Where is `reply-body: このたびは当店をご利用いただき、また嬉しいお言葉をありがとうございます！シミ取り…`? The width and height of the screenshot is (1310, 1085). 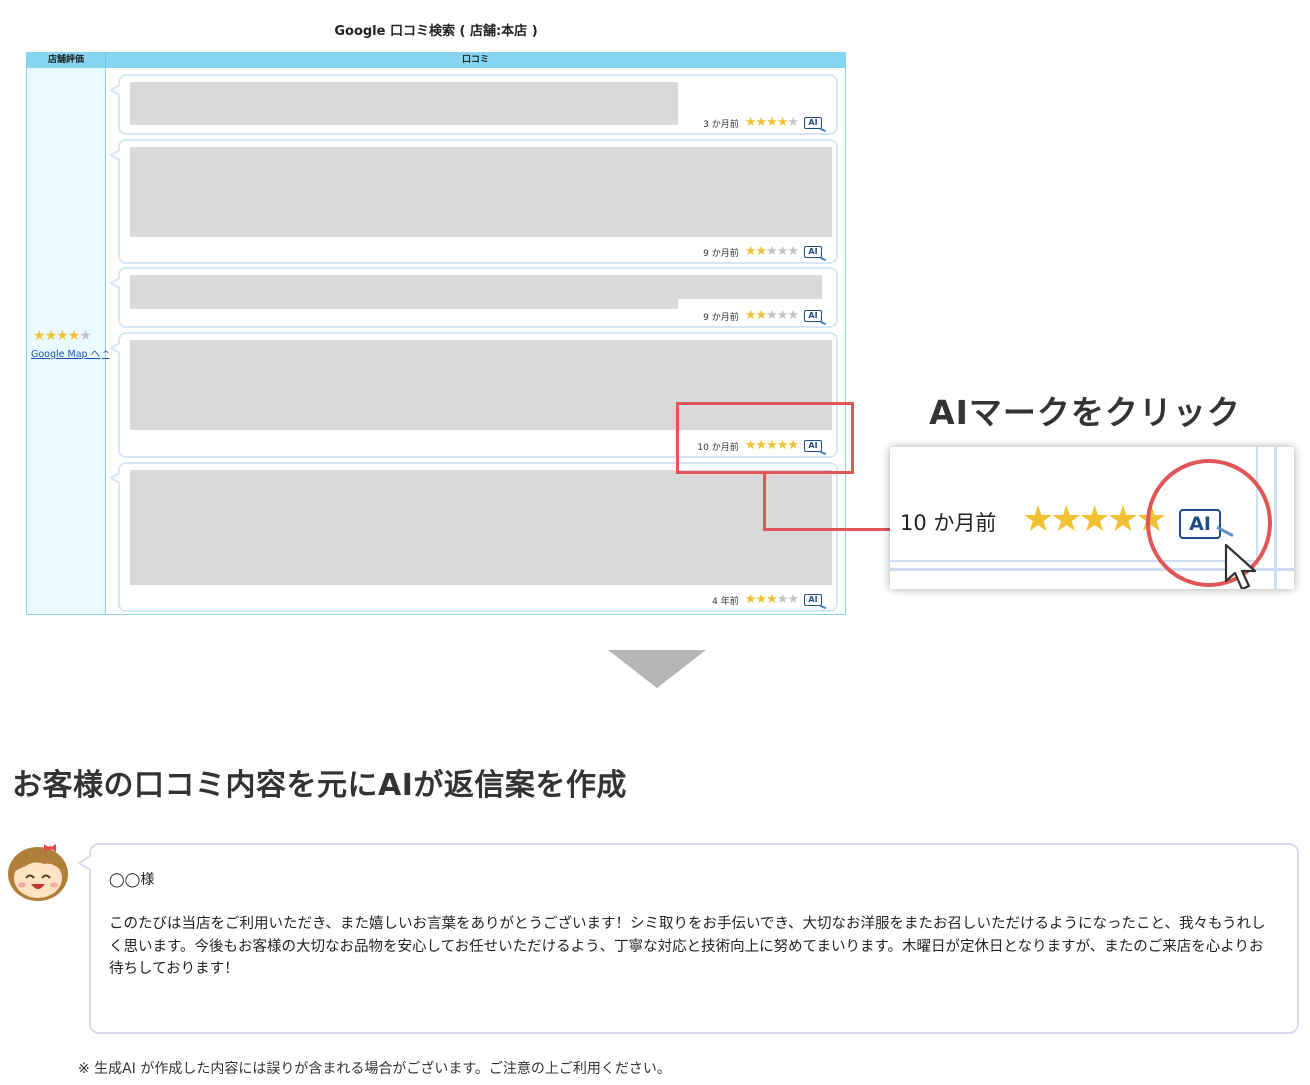
reply-body: このたびは当店をご利用いただき、また嬉しいお言葉をありがとうございます！シミ取り… is located at coordinates (687, 946).